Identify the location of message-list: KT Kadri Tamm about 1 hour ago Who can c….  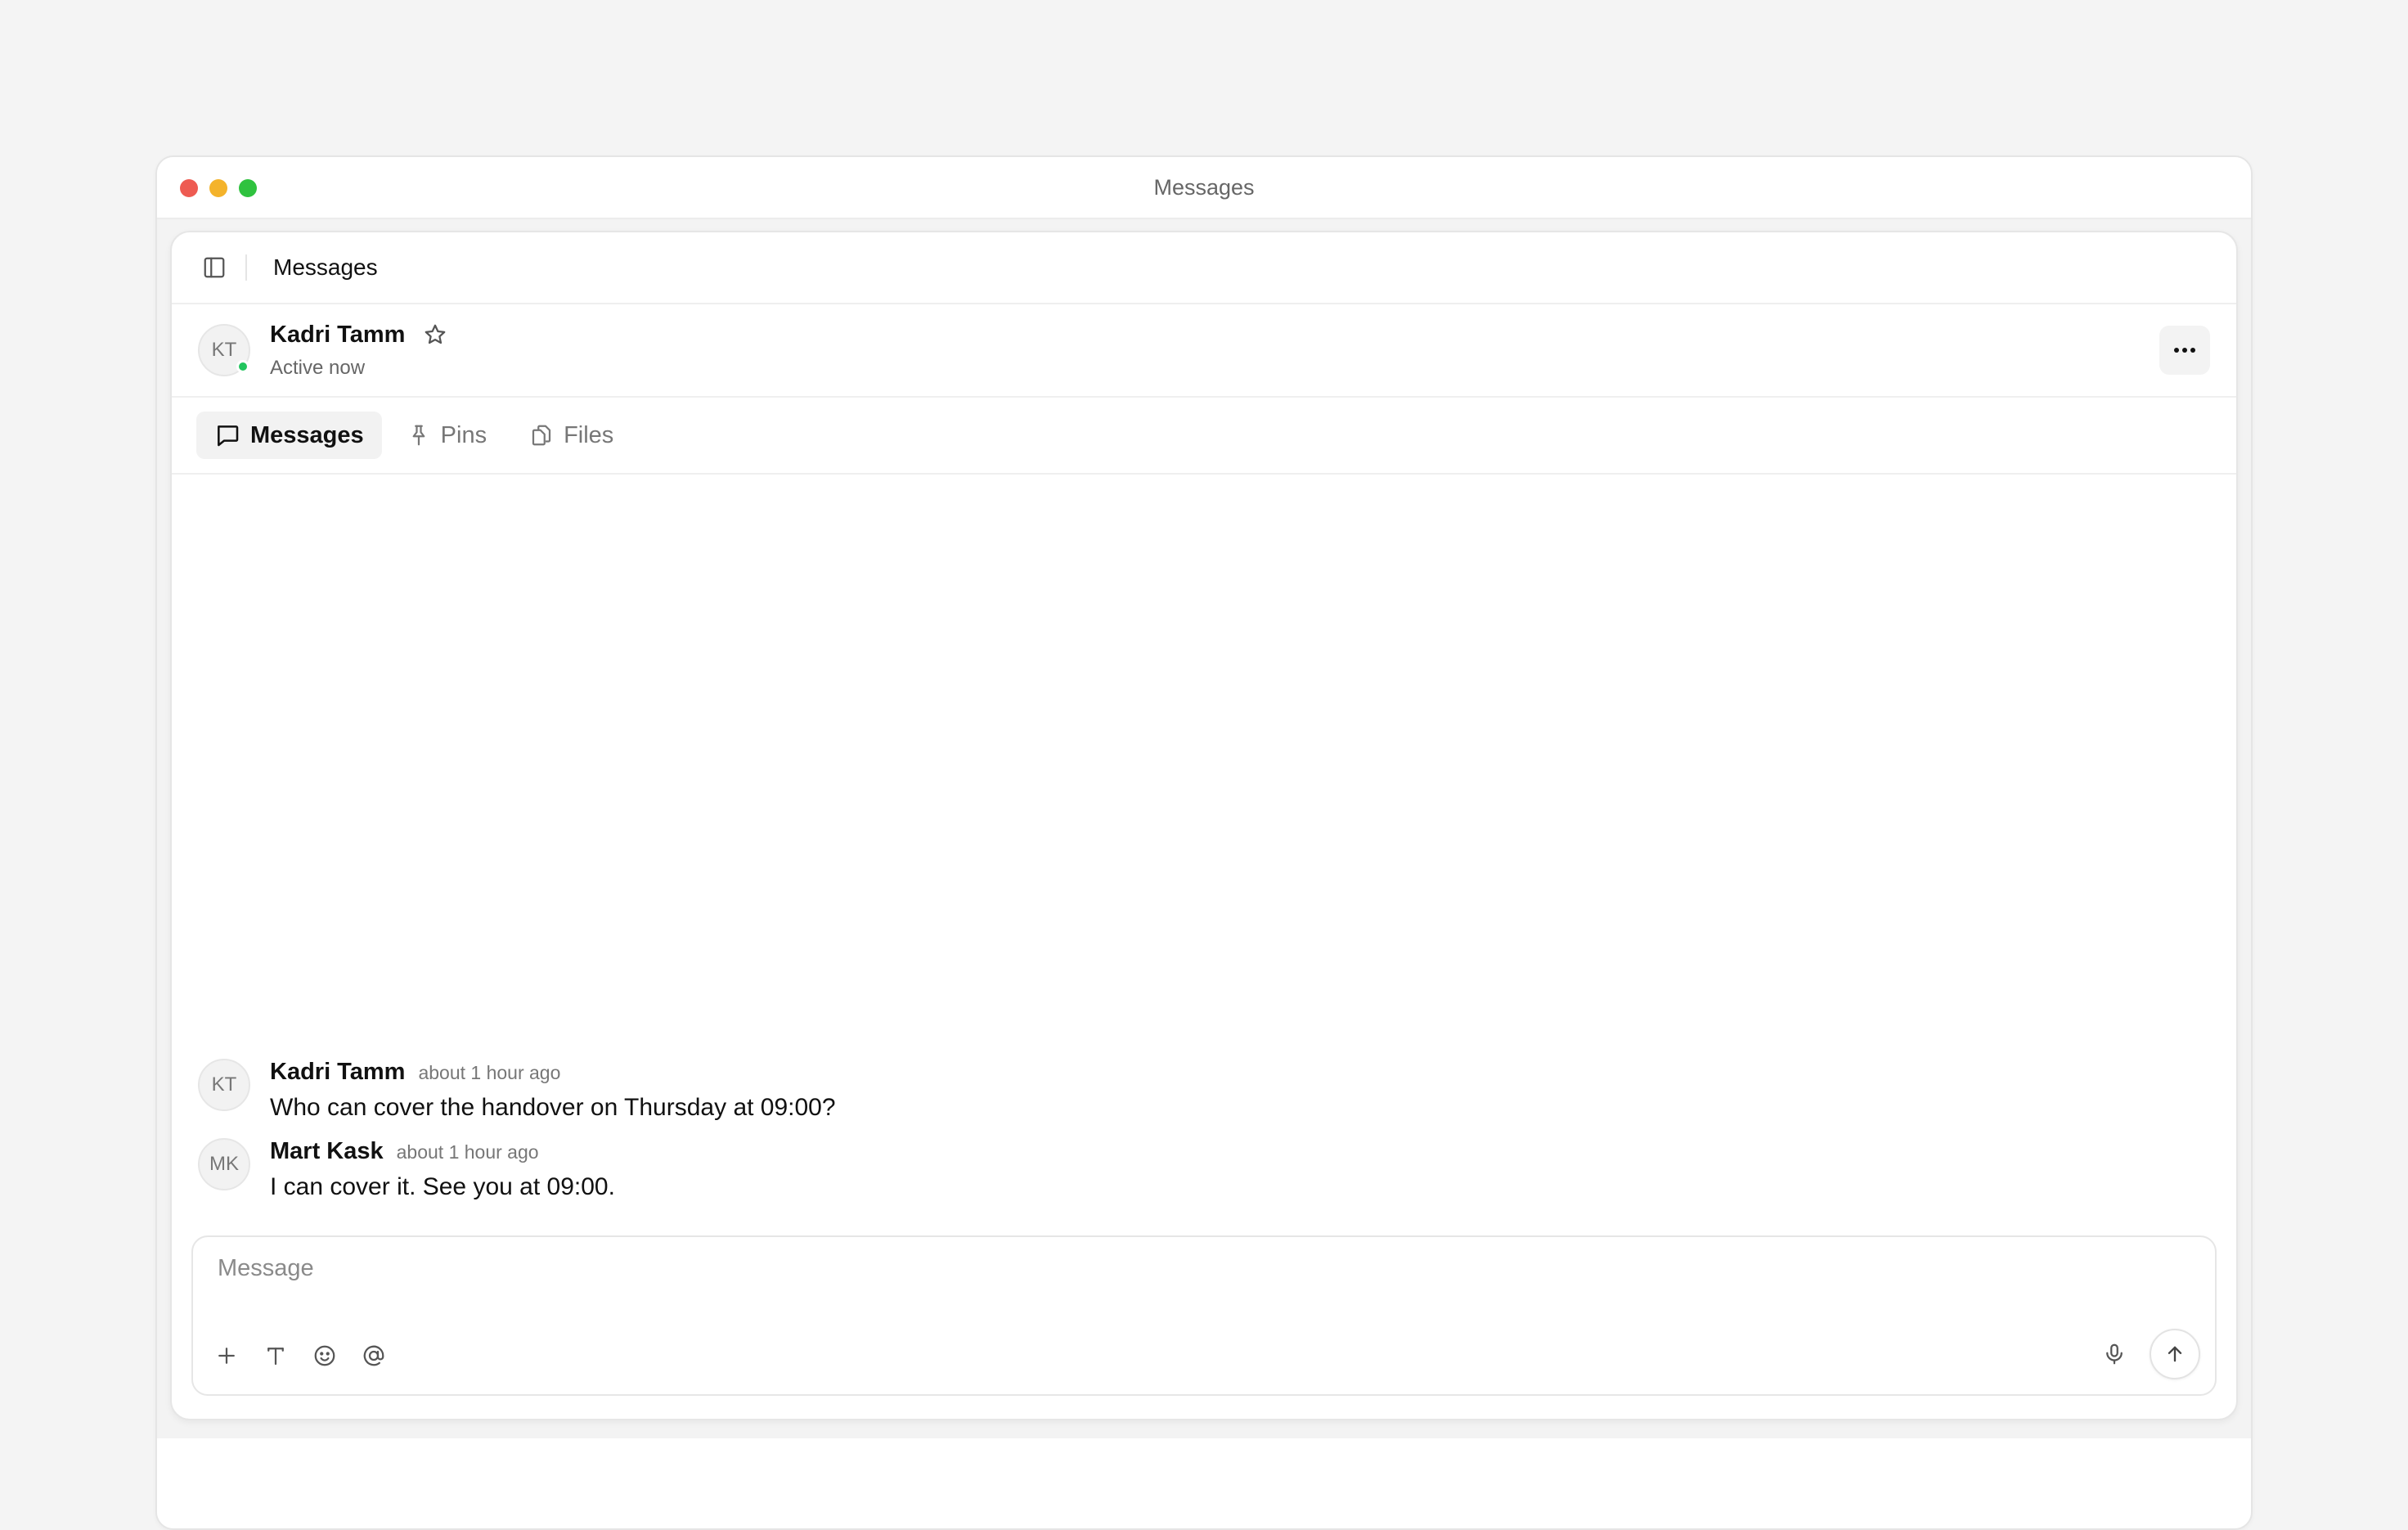
(1204, 1138).